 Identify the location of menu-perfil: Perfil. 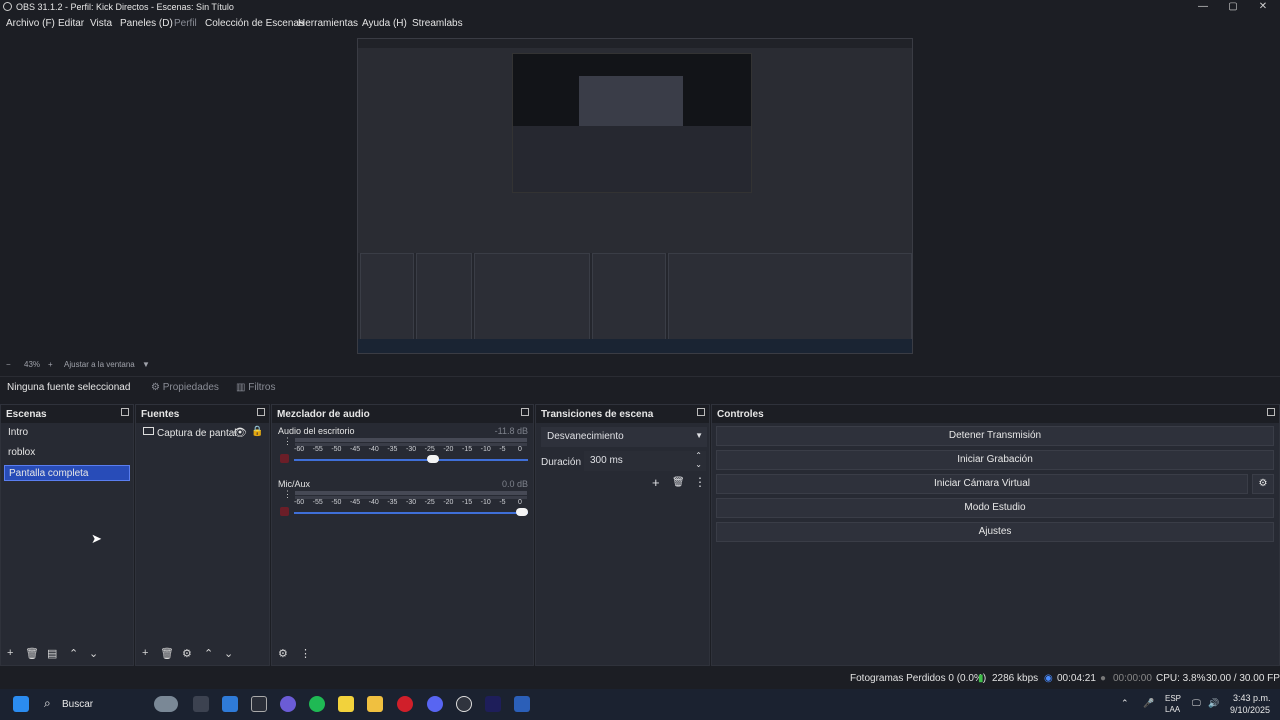
(185, 23).